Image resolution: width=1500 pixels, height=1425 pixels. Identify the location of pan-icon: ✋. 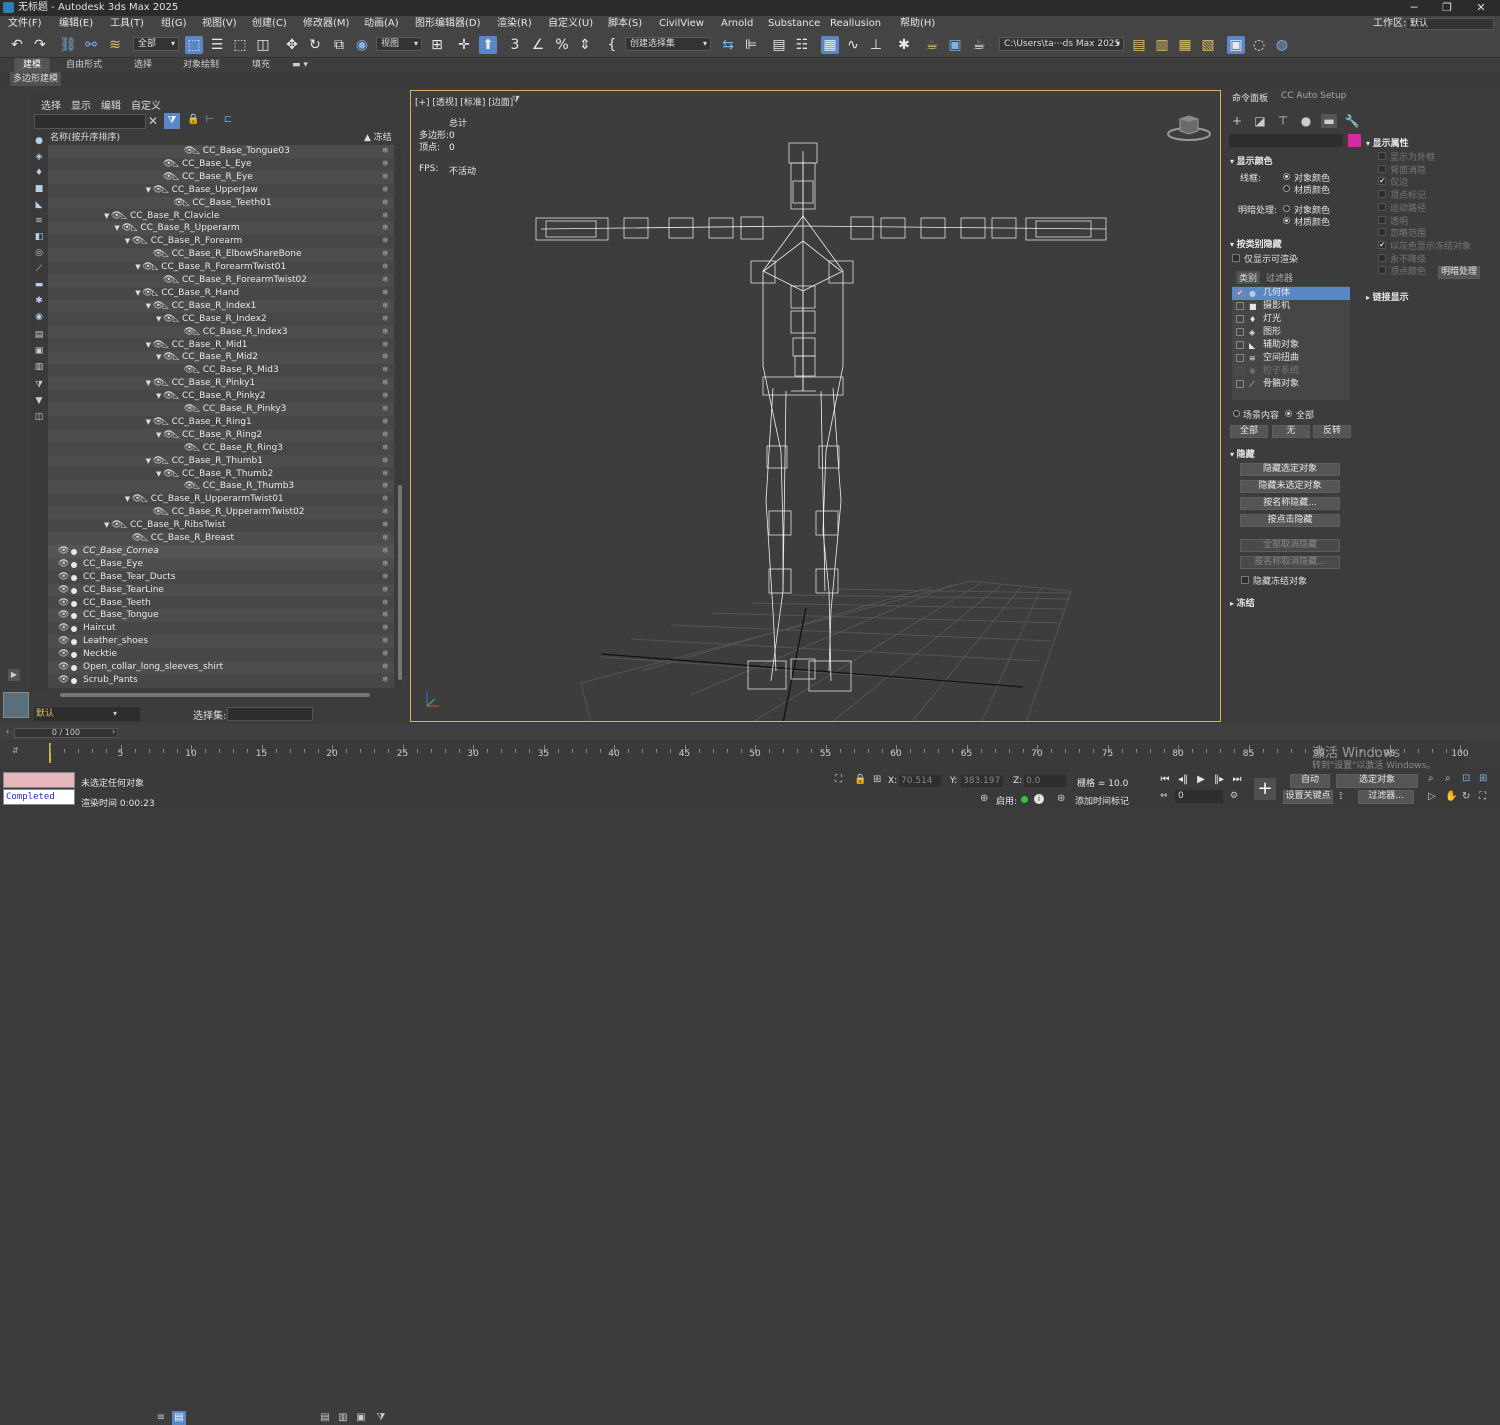
(1451, 796).